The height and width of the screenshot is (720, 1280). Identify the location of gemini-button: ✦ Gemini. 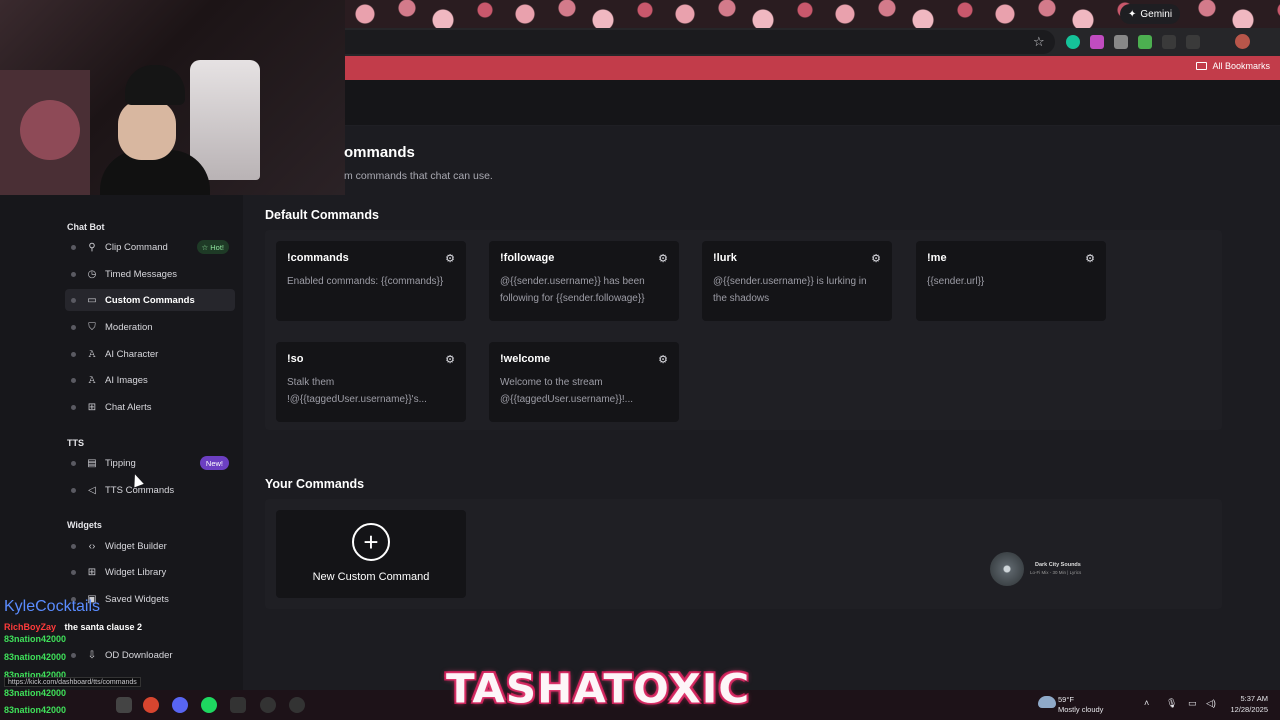
(1150, 14).